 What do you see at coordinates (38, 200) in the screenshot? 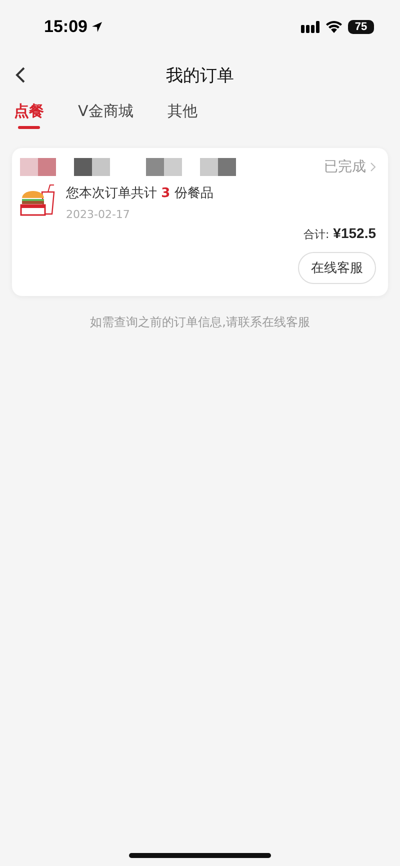
I see `burger-and-drink-icon` at bounding box center [38, 200].